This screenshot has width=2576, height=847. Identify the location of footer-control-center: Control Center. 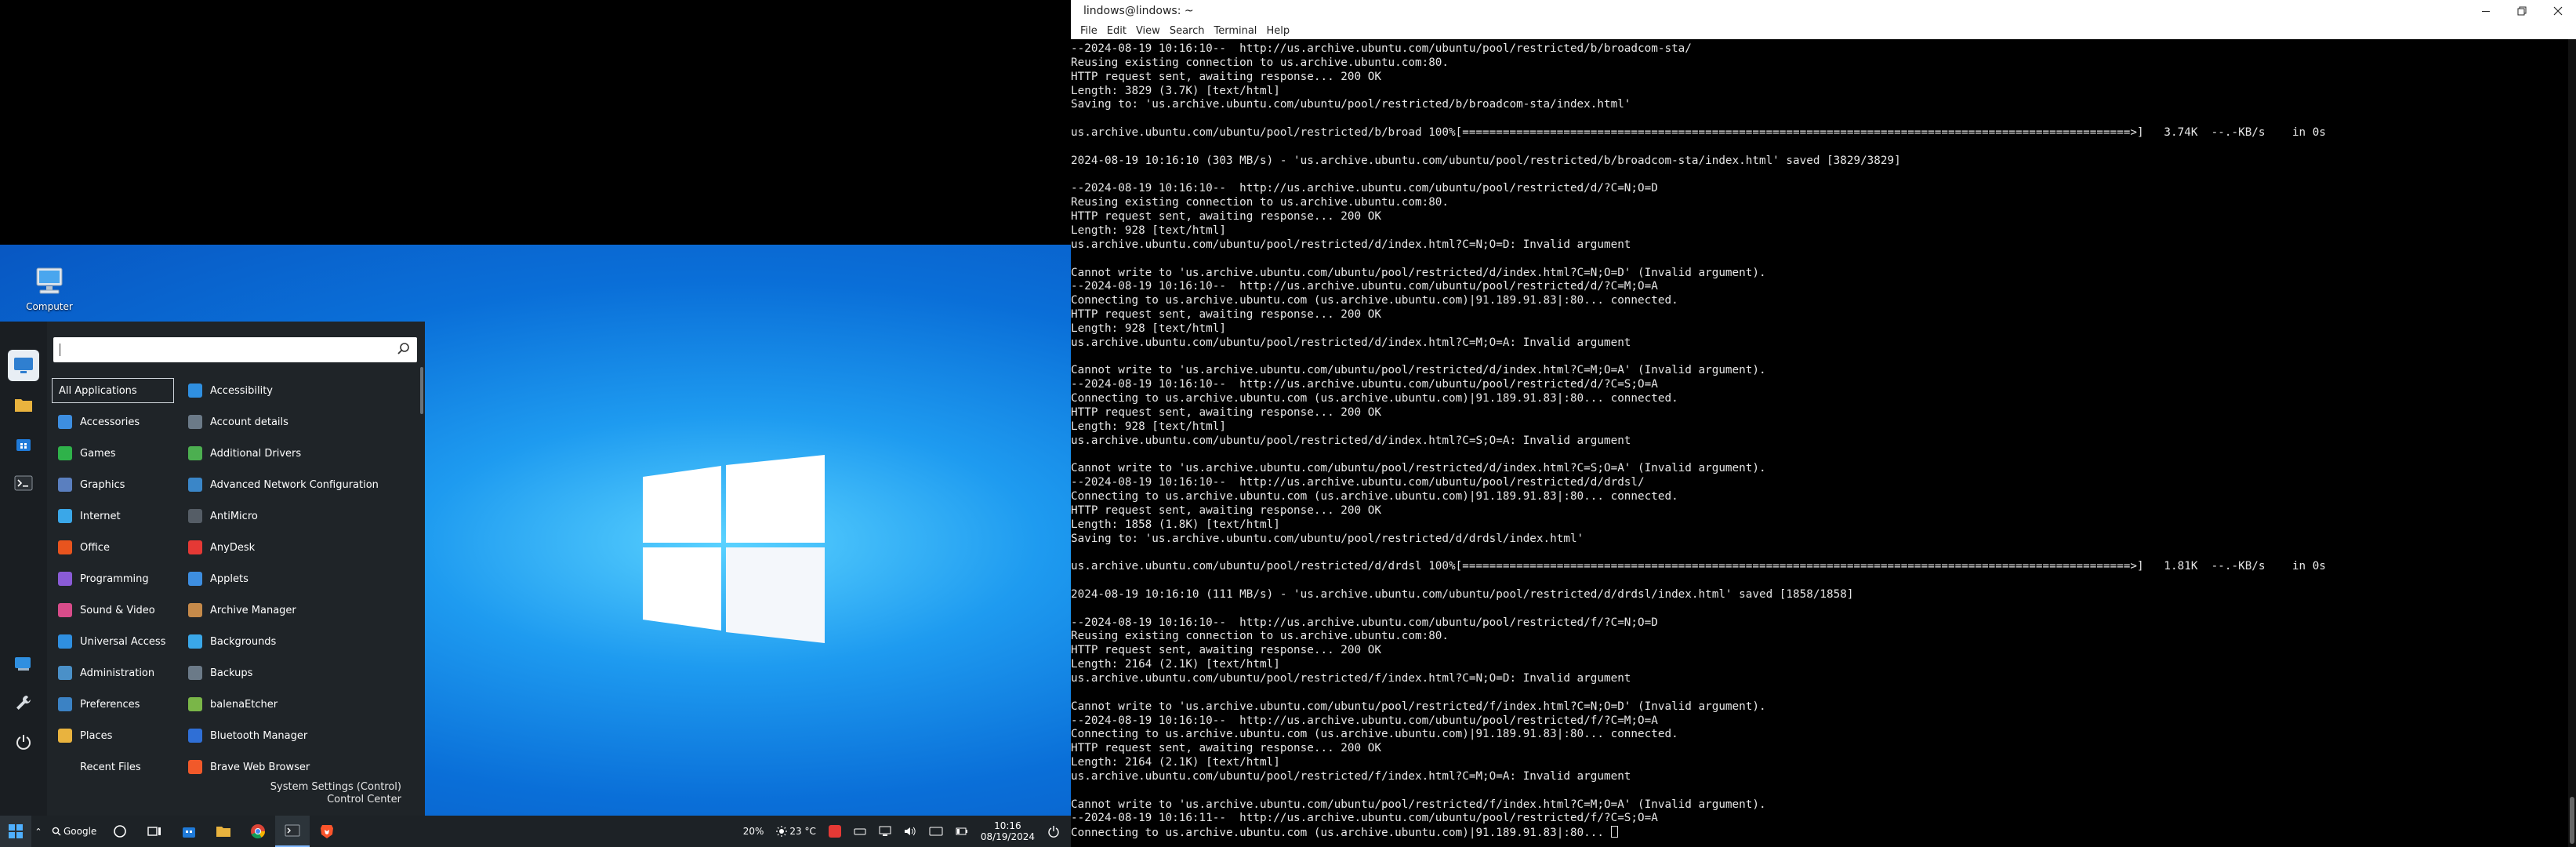
(336, 800).